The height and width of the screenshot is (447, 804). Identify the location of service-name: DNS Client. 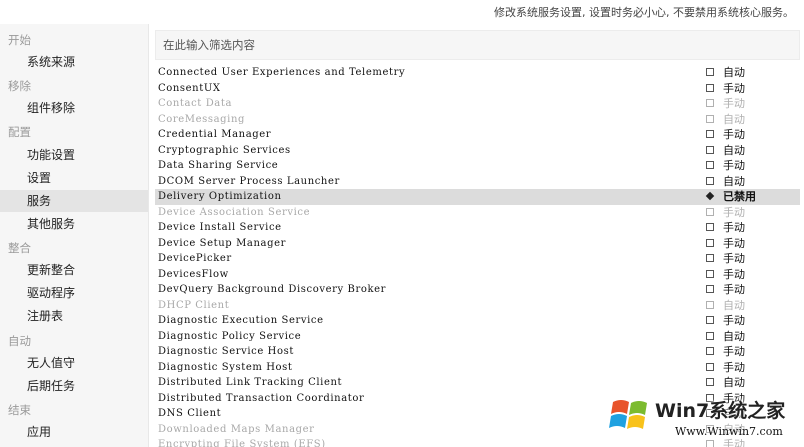
(190, 413).